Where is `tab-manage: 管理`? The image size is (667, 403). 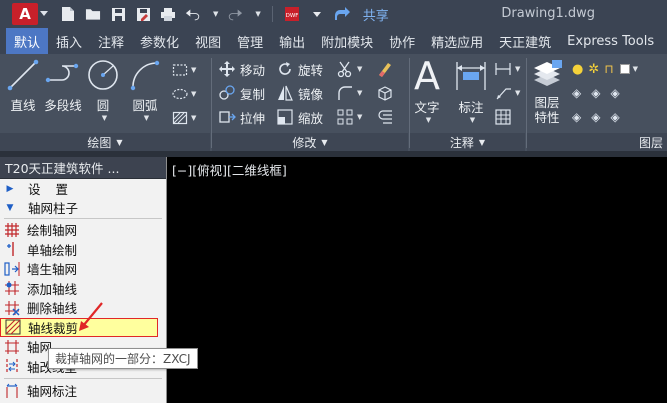 tab-manage: 管理 is located at coordinates (250, 41).